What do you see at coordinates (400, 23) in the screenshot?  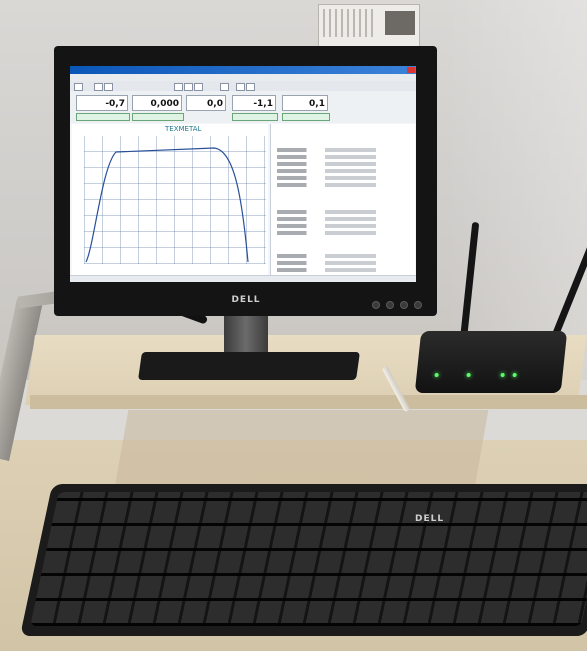 I see `calendar-picture` at bounding box center [400, 23].